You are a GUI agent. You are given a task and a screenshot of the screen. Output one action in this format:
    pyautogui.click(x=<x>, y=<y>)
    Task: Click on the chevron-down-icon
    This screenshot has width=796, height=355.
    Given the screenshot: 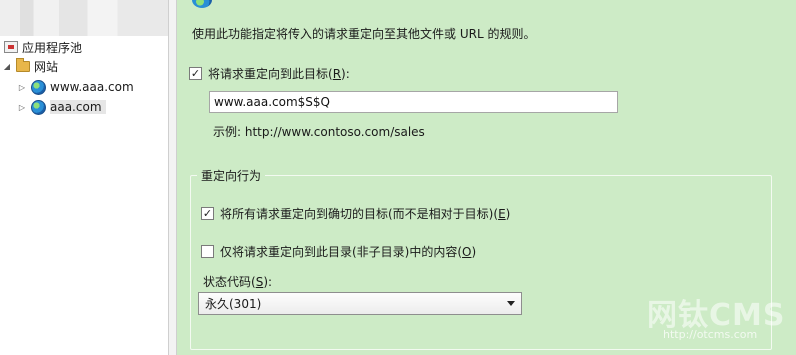 What is the action you would take?
    pyautogui.click(x=511, y=303)
    